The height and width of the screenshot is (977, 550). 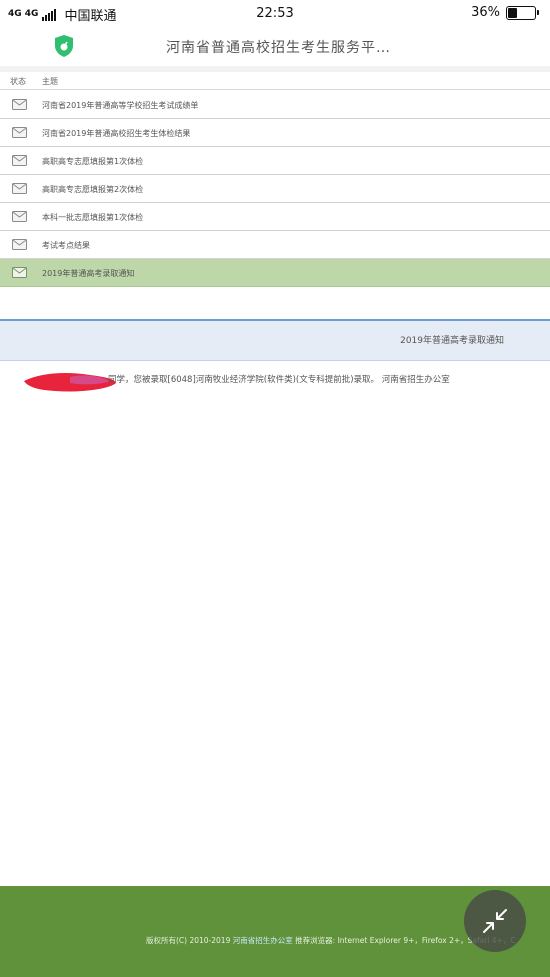 I want to click on message-subject: 高职高专志愿填报第1次体检, so click(x=93, y=161).